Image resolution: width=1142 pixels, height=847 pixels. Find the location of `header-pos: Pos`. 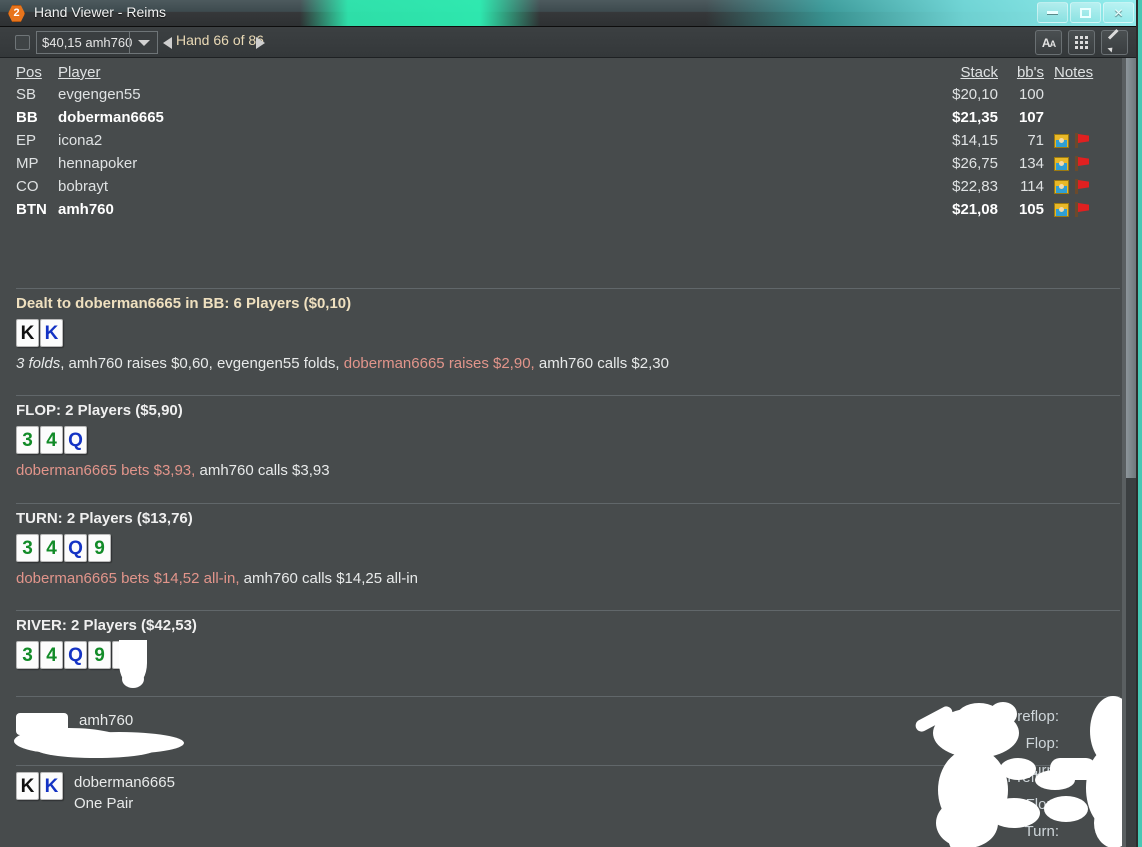

header-pos: Pos is located at coordinates (37, 72).